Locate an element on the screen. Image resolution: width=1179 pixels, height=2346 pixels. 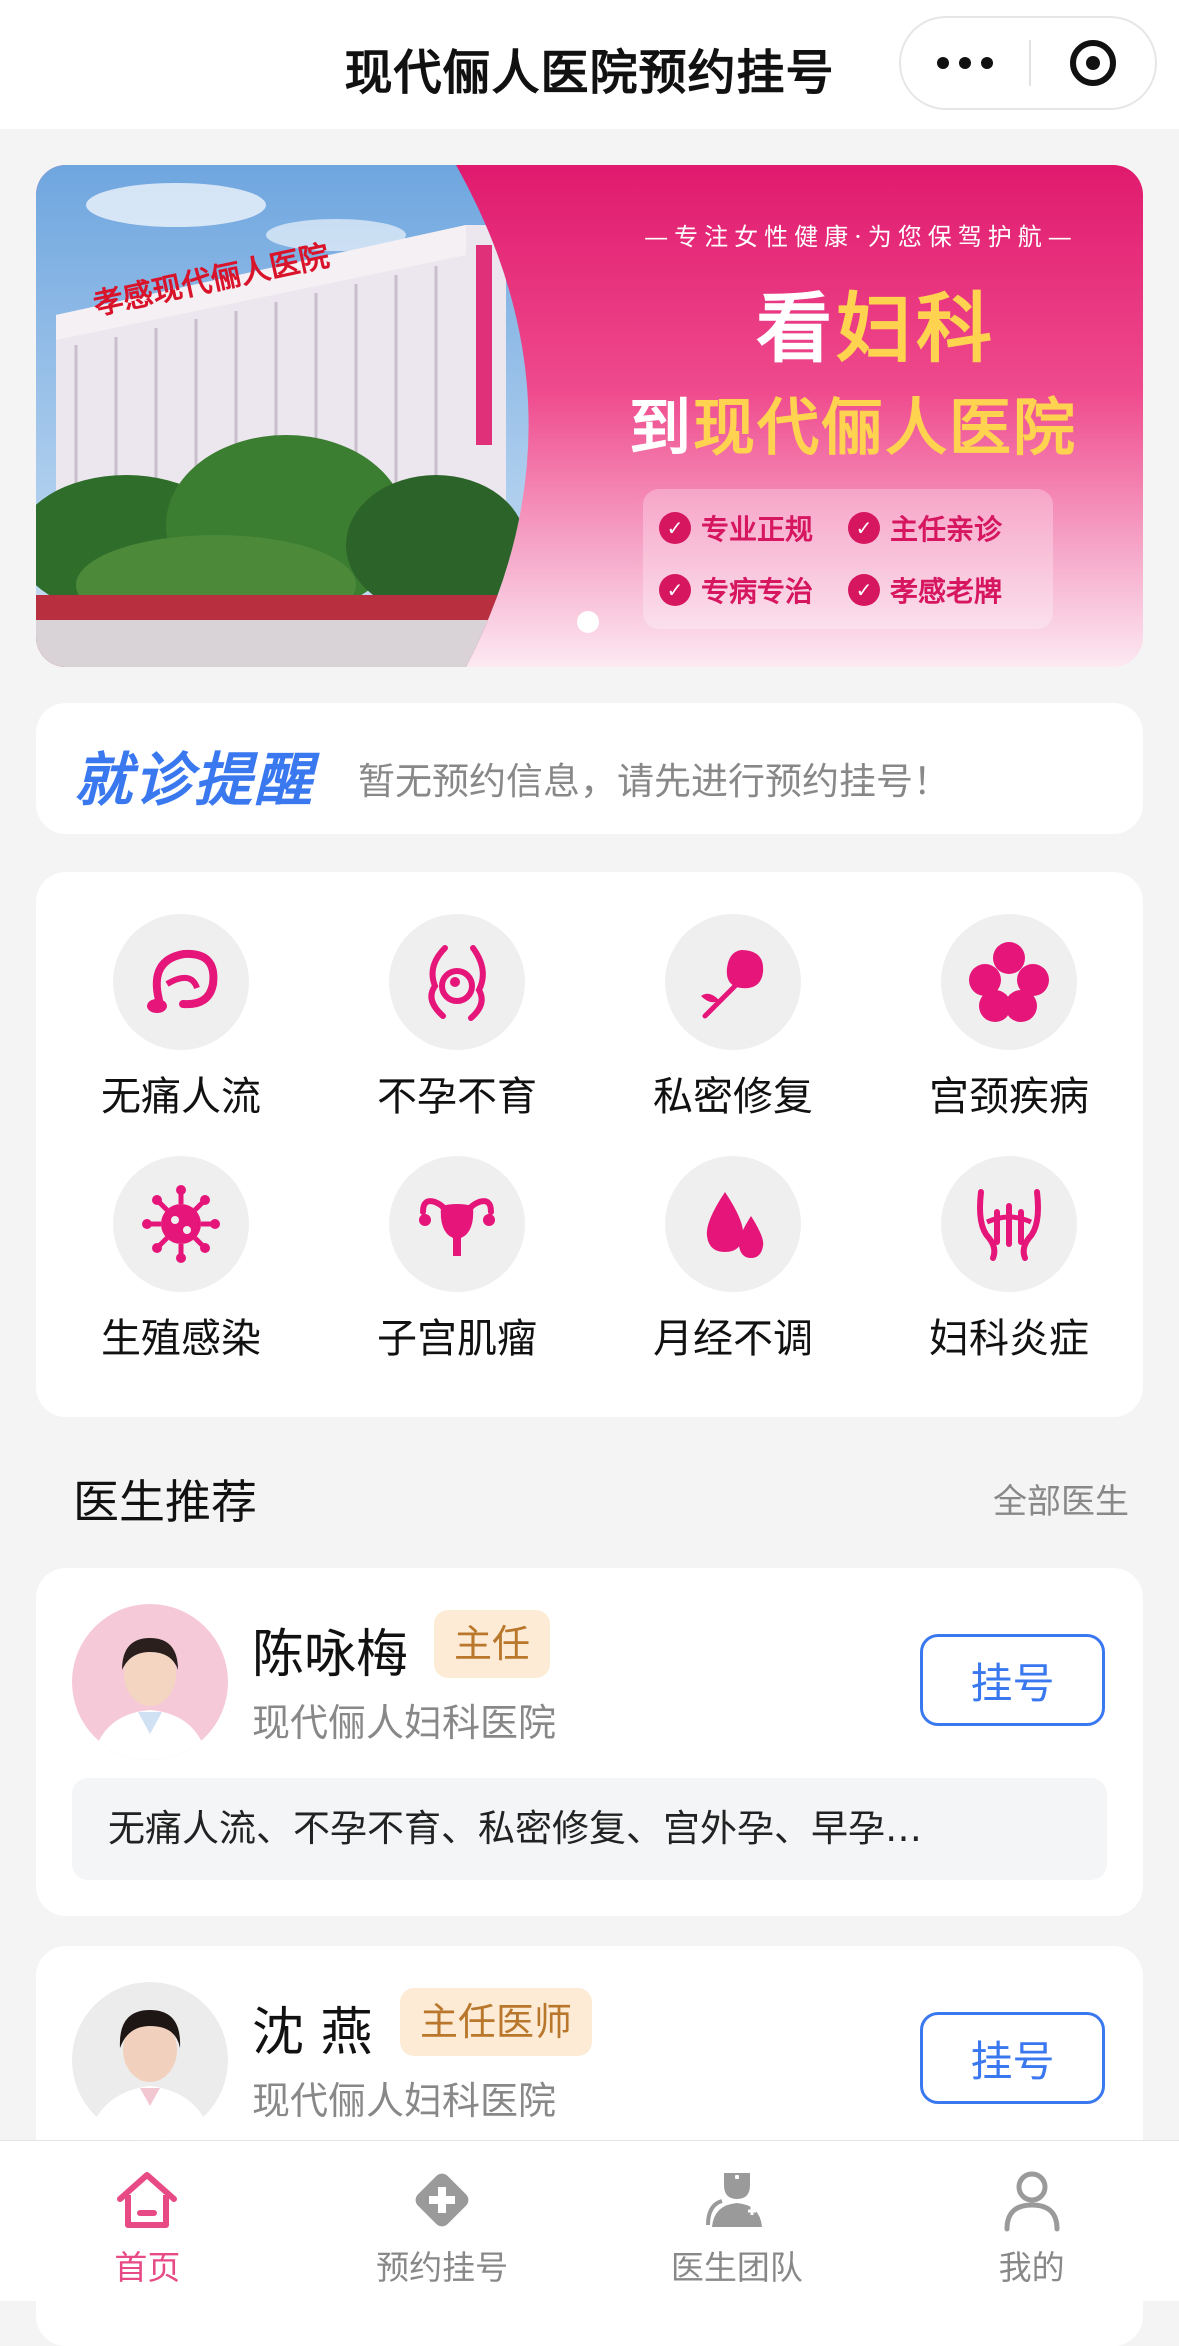
tab-home: 首页 is located at coordinates (147, 2221).